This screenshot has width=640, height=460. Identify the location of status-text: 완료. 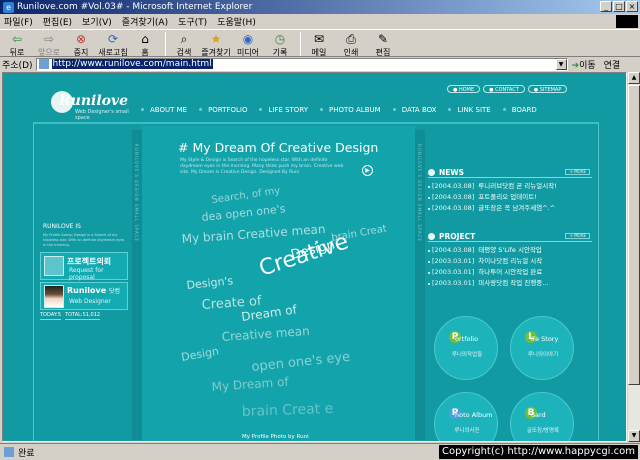
(26, 453).